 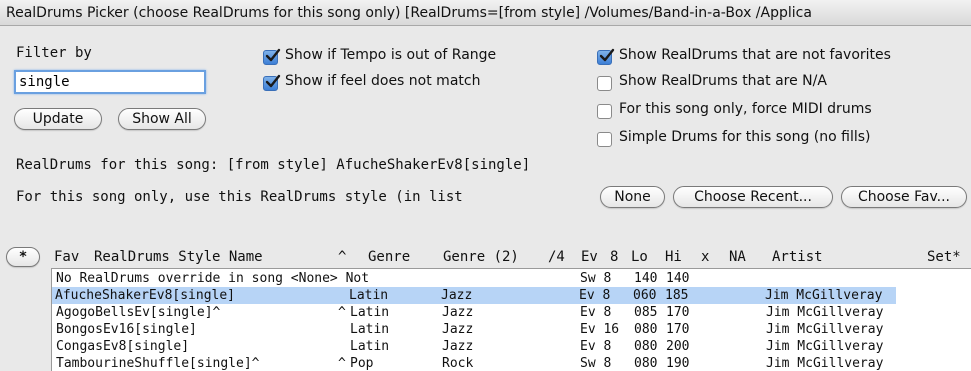 I want to click on cell-hi: 200, so click(x=678, y=346).